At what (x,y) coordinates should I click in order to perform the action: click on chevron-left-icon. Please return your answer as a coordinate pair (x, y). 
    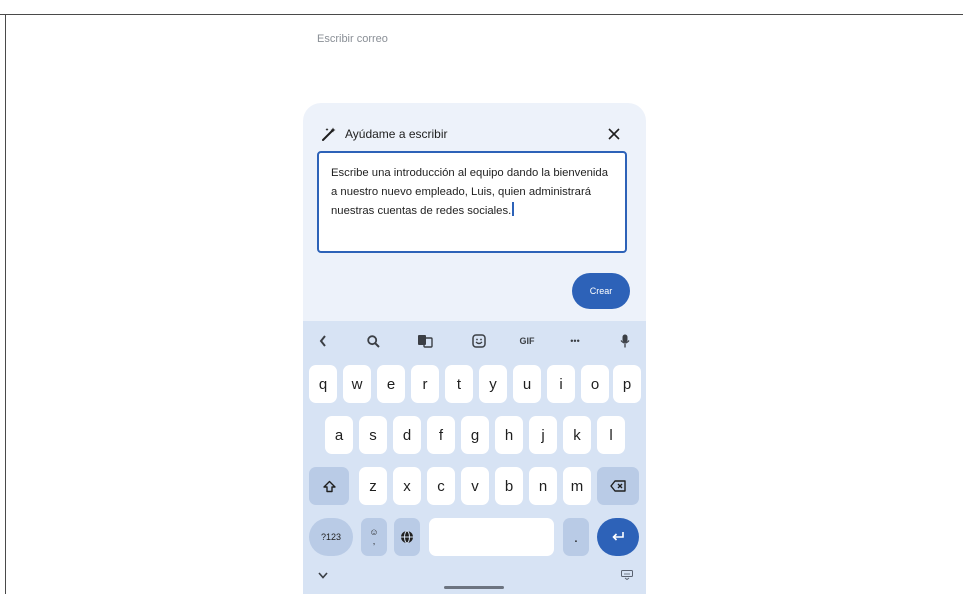
    Looking at the image, I should click on (322, 341).